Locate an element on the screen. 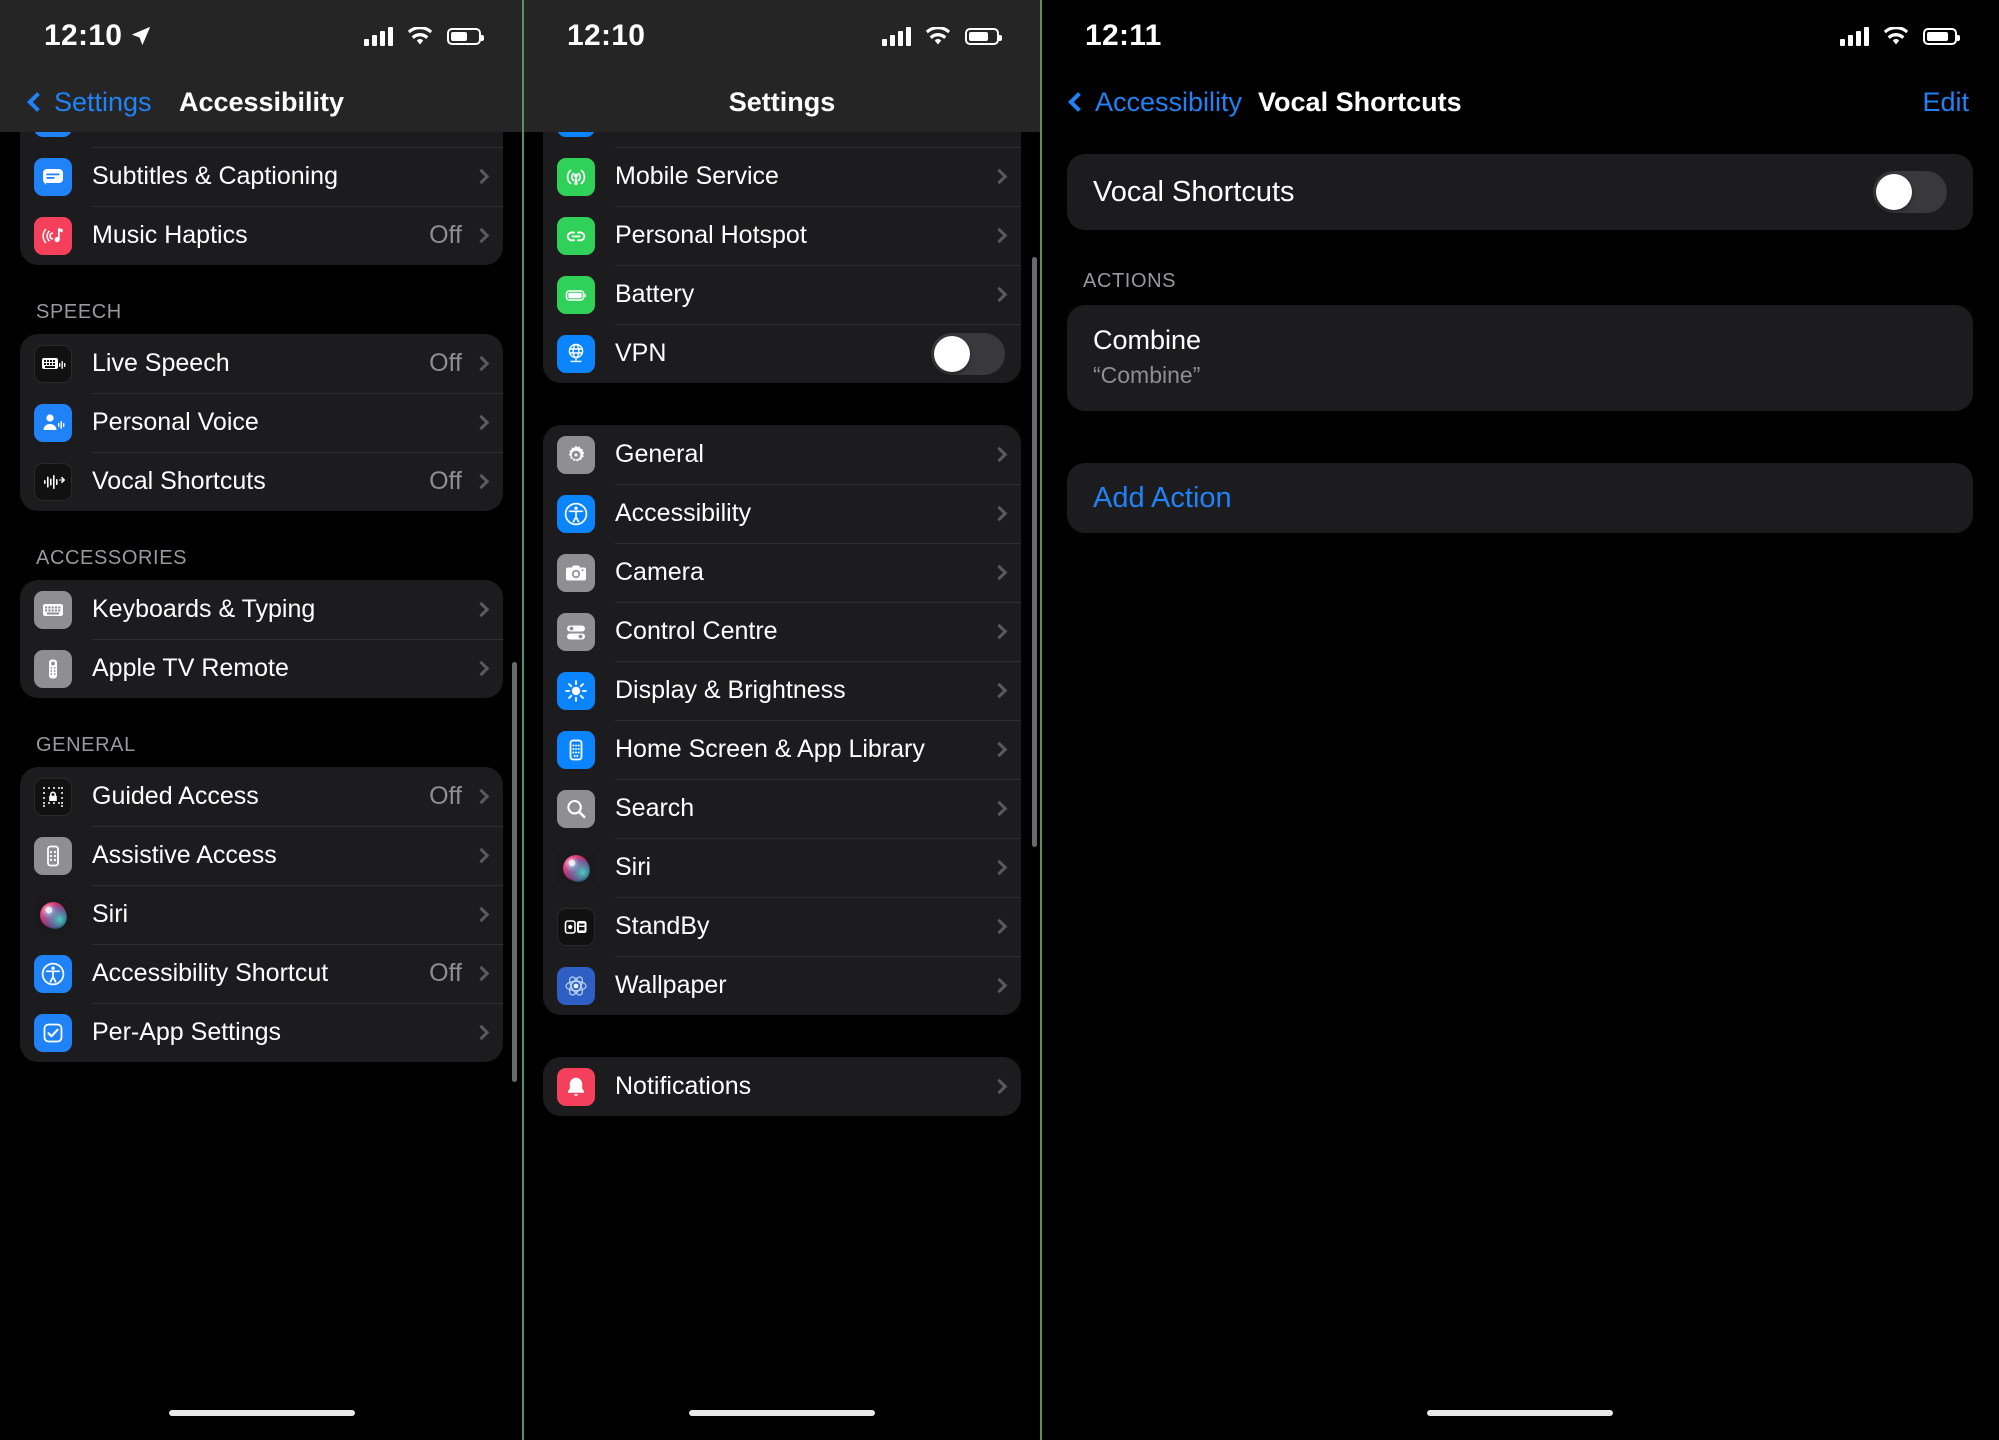  toggle-row-label: Vocal Shortcuts is located at coordinates (1194, 191).